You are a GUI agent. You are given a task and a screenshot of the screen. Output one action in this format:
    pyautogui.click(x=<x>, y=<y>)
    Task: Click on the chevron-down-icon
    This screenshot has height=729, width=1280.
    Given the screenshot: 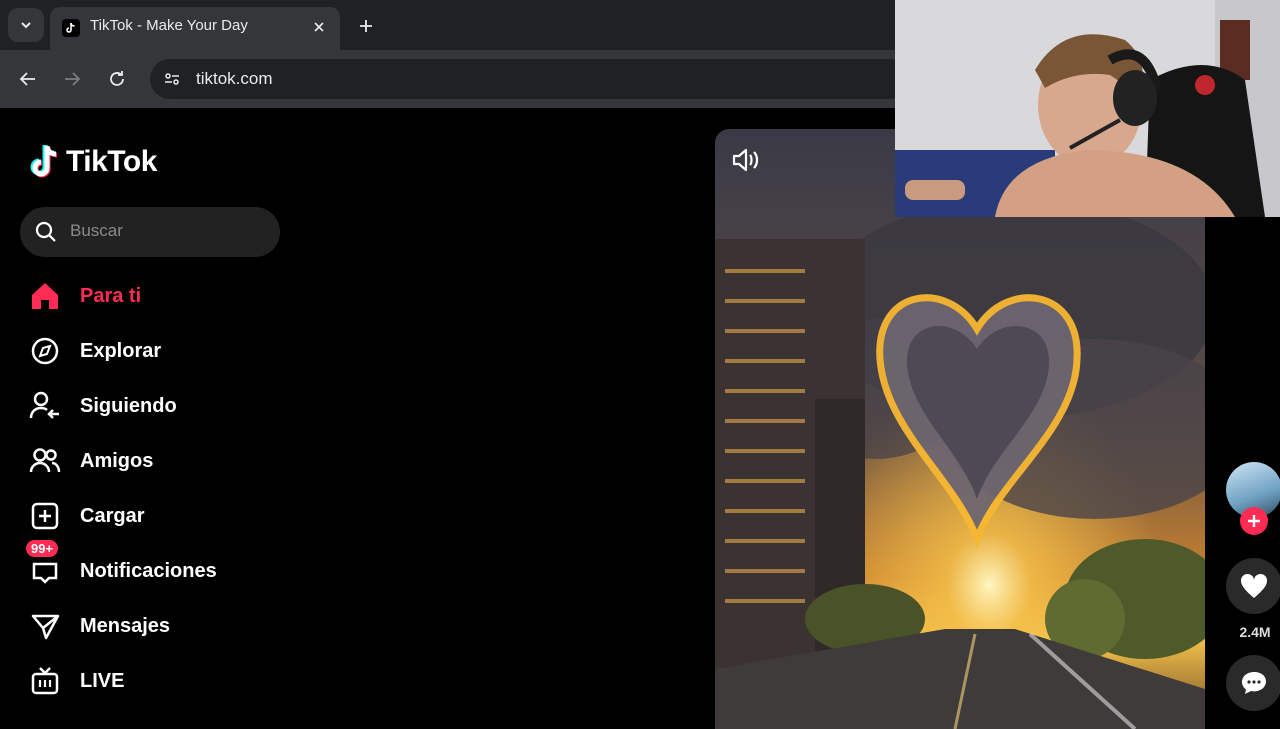 What is the action you would take?
    pyautogui.click(x=26, y=25)
    